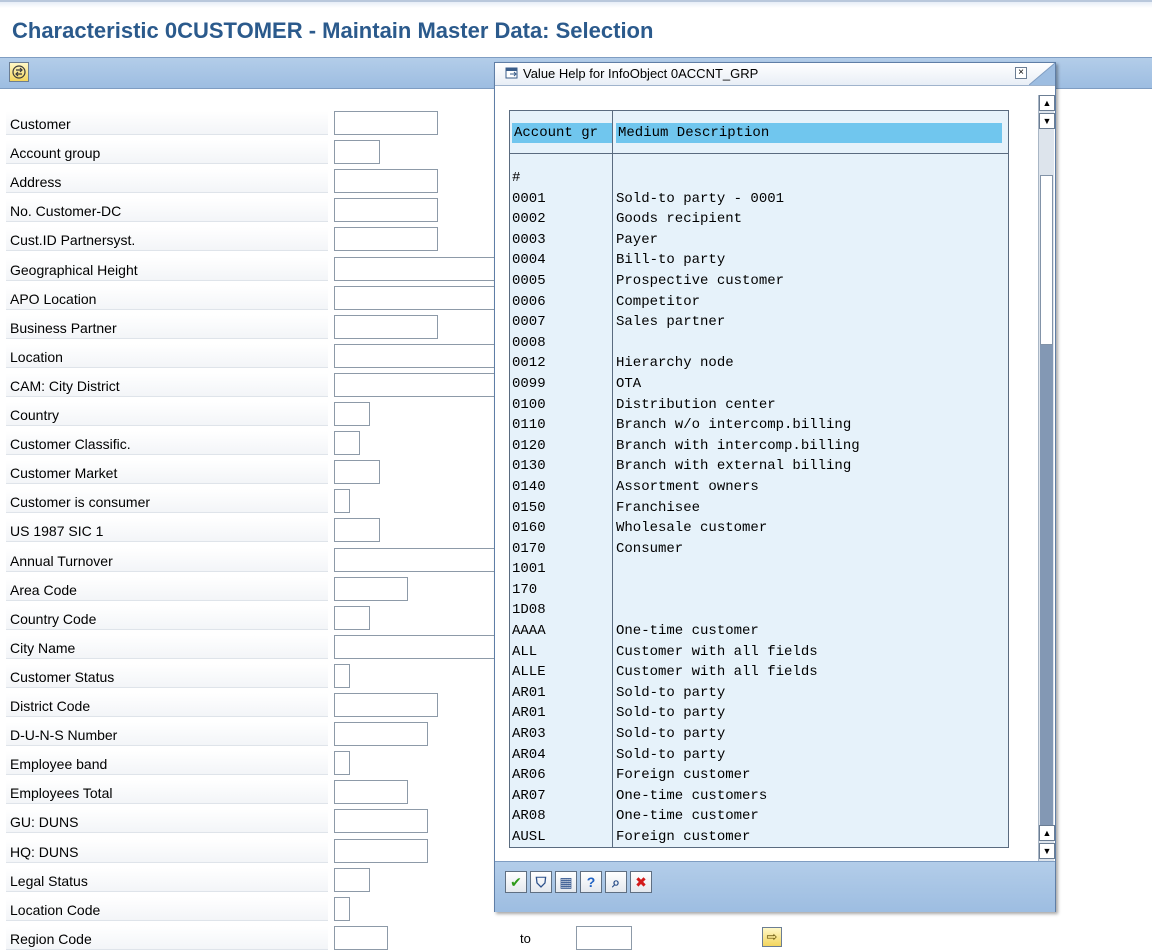  Describe the element at coordinates (566, 882) in the screenshot. I see `multiple-selection-button: ▦` at that location.